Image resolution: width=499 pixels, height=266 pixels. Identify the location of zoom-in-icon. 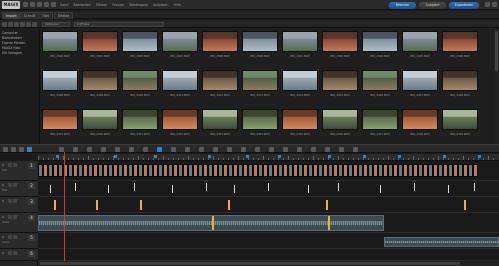
(187, 149).